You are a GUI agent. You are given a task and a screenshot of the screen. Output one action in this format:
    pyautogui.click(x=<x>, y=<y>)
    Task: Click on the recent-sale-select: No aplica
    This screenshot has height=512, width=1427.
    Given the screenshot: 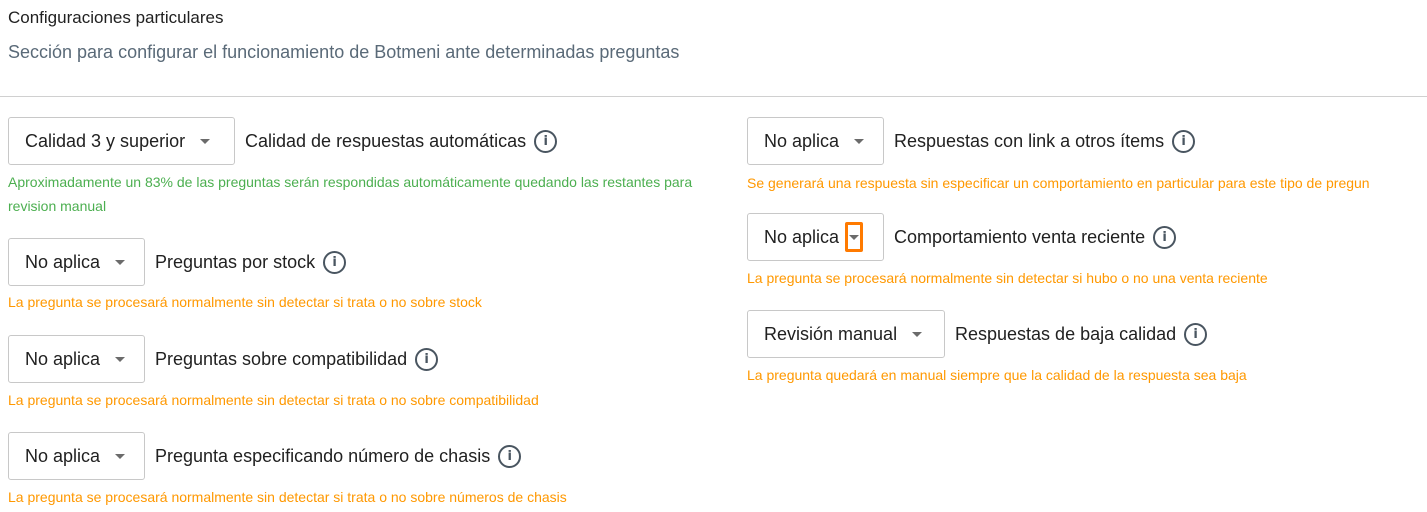 What is the action you would take?
    pyautogui.click(x=815, y=237)
    